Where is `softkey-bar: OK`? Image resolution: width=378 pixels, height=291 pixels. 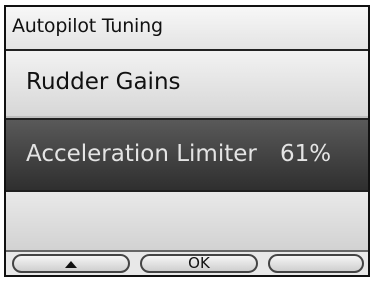 softkey-bar: OK is located at coordinates (187, 262).